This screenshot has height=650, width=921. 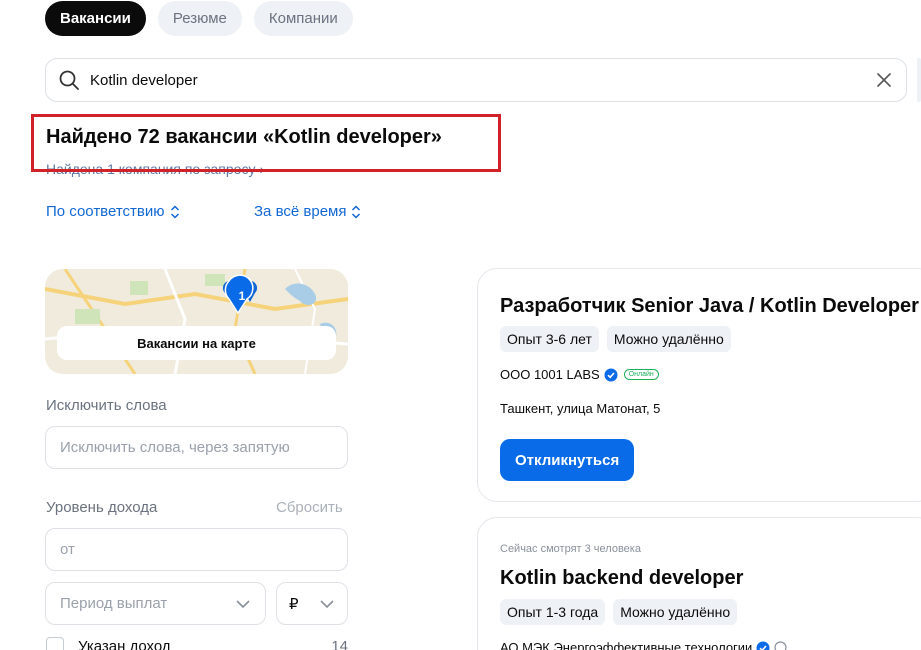 What do you see at coordinates (196, 343) in the screenshot?
I see `map-button: Вакансии на карте` at bounding box center [196, 343].